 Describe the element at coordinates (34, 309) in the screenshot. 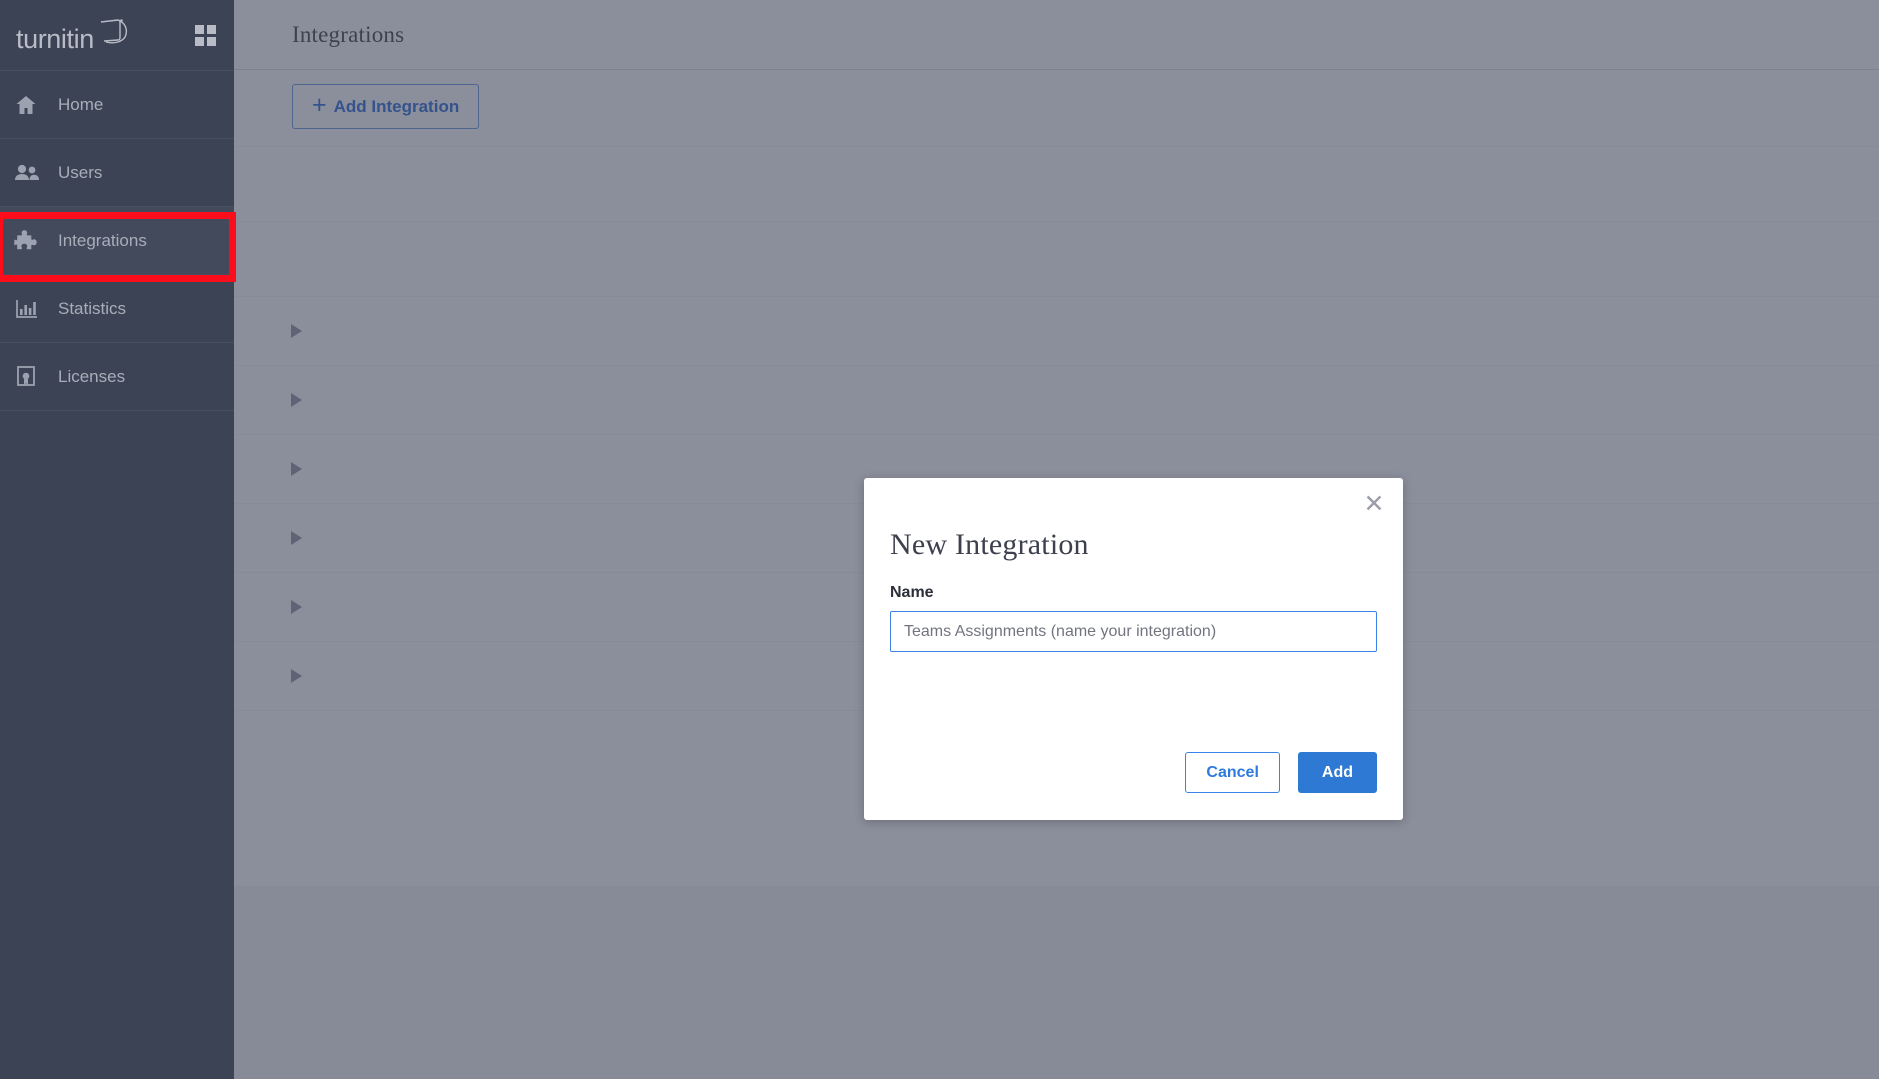

I see `bar-chart-icon` at that location.